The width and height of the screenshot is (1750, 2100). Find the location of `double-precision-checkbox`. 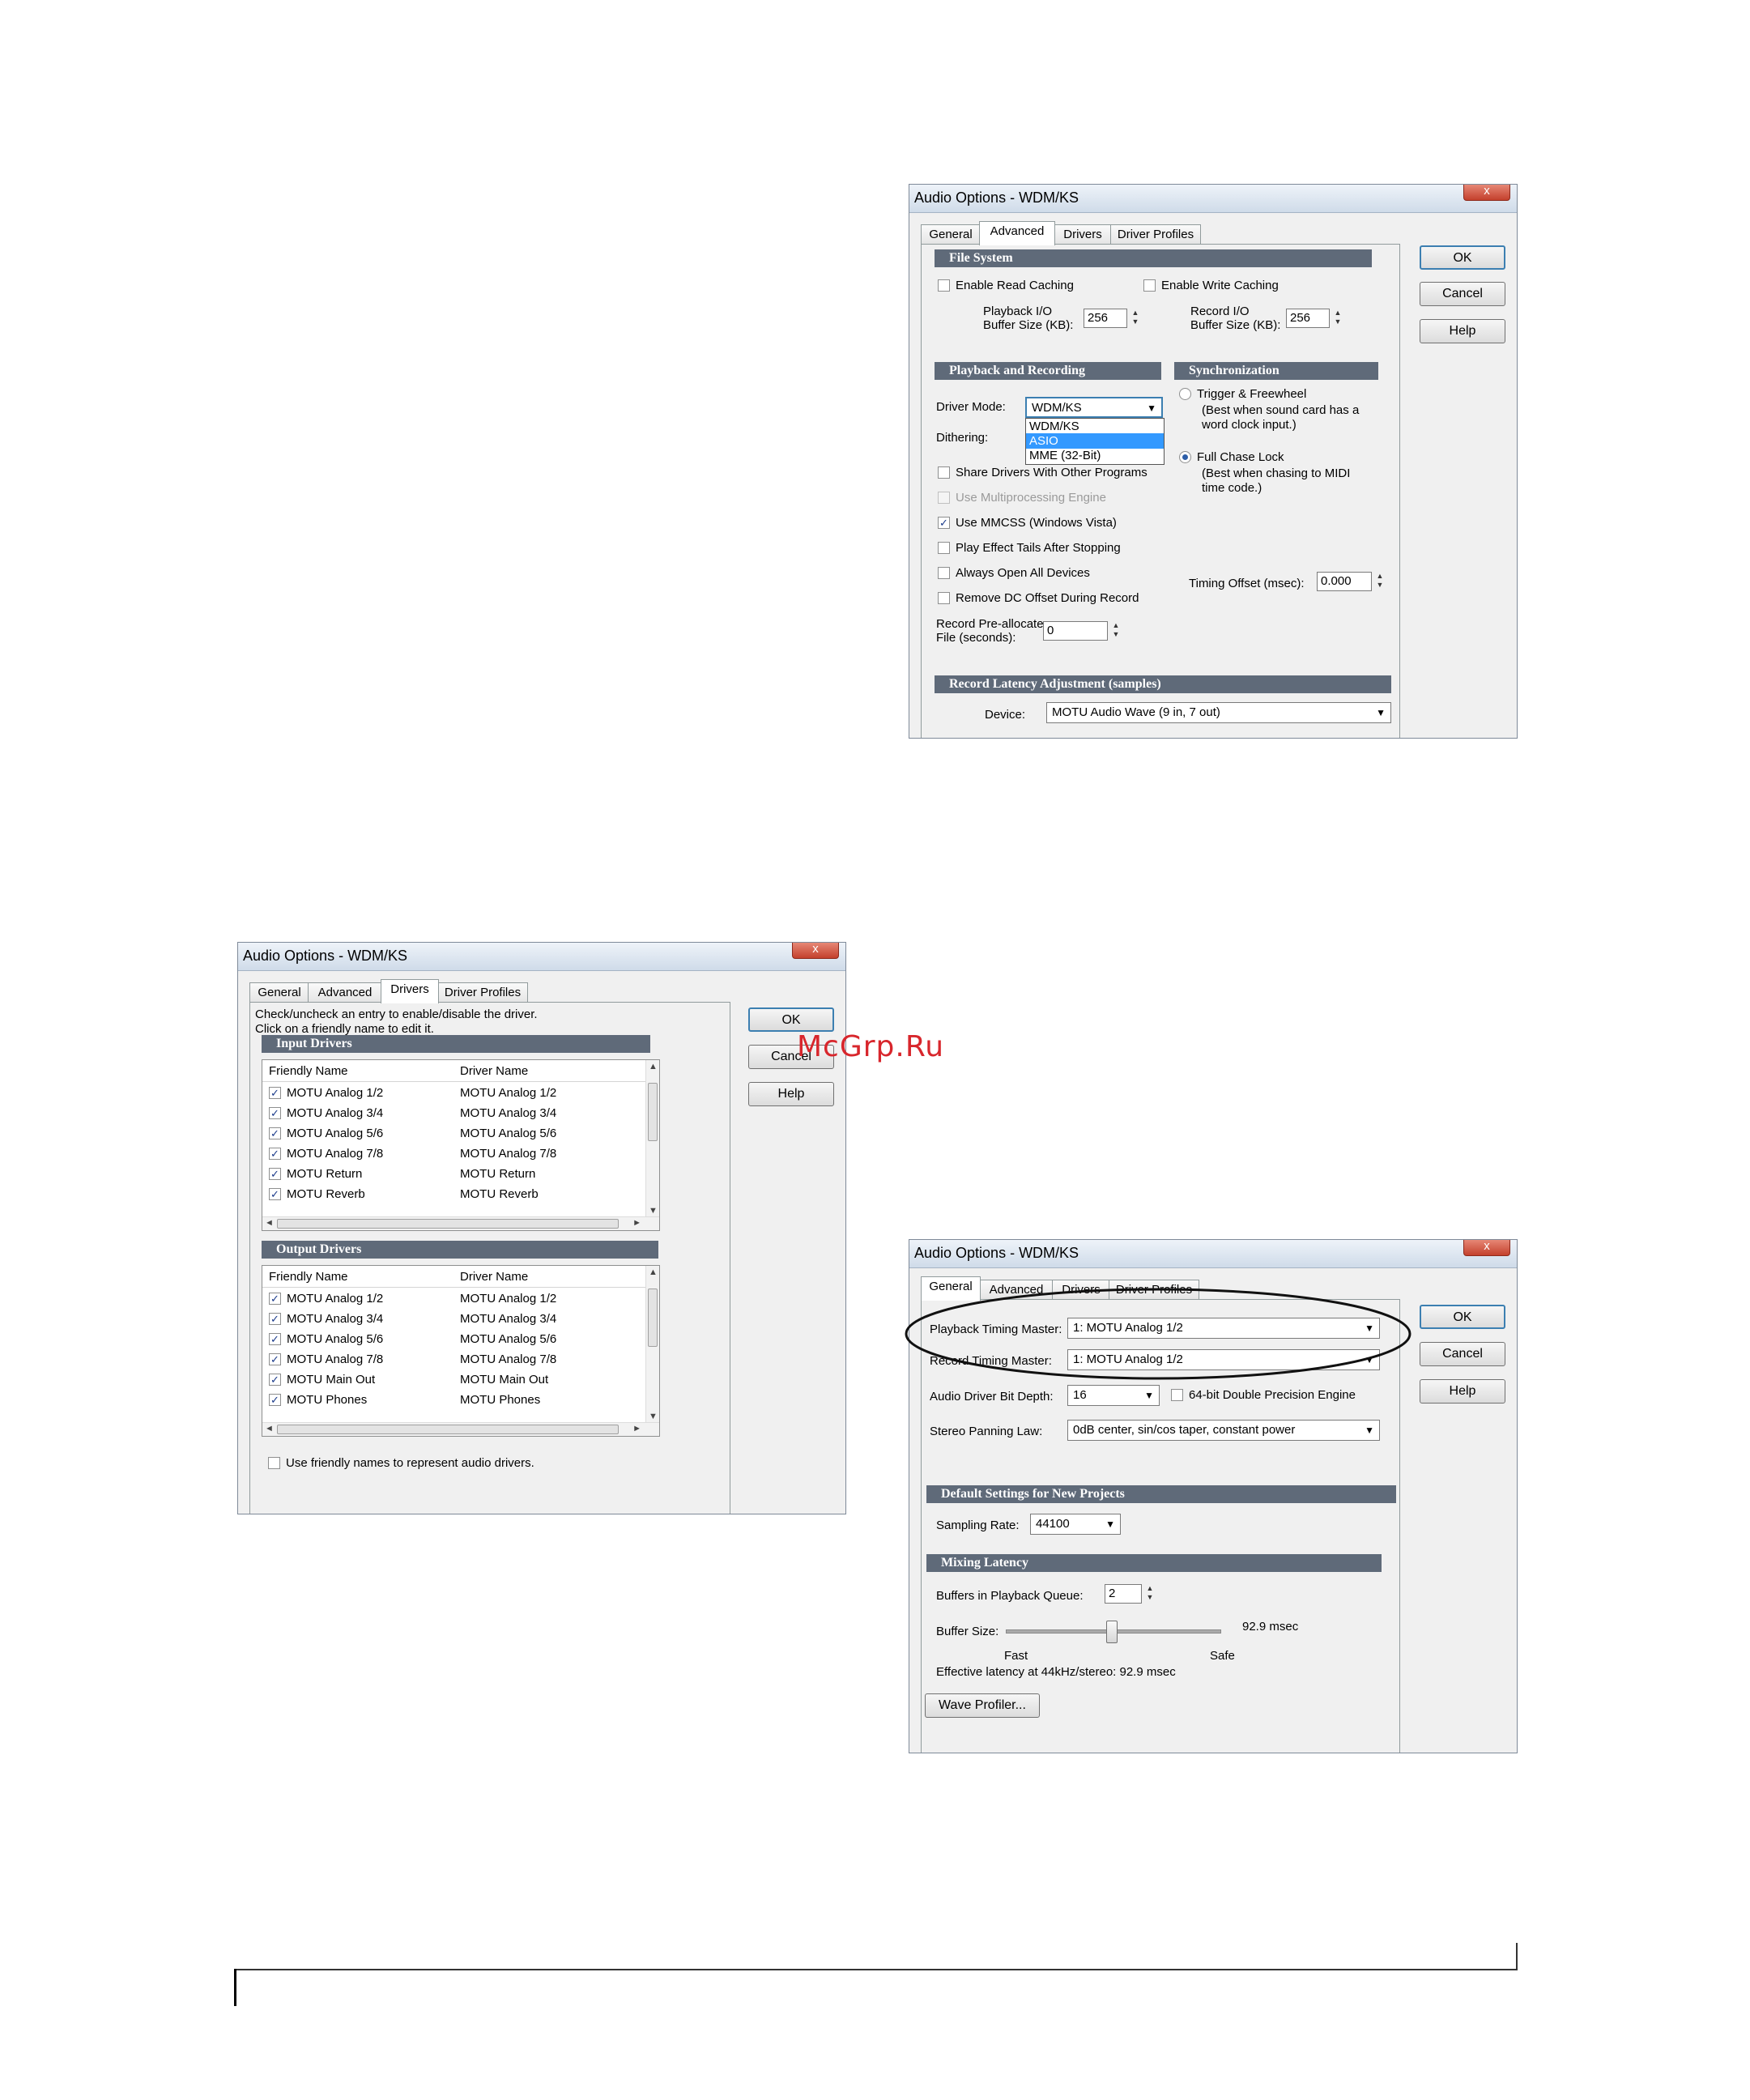

double-precision-checkbox is located at coordinates (1177, 1395).